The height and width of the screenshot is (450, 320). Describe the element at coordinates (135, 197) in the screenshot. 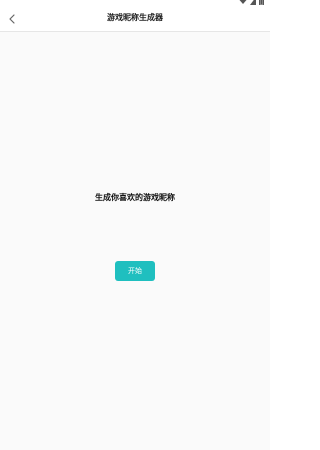

I see `headline-text: 生成你喜欢的游戏昵称` at that location.